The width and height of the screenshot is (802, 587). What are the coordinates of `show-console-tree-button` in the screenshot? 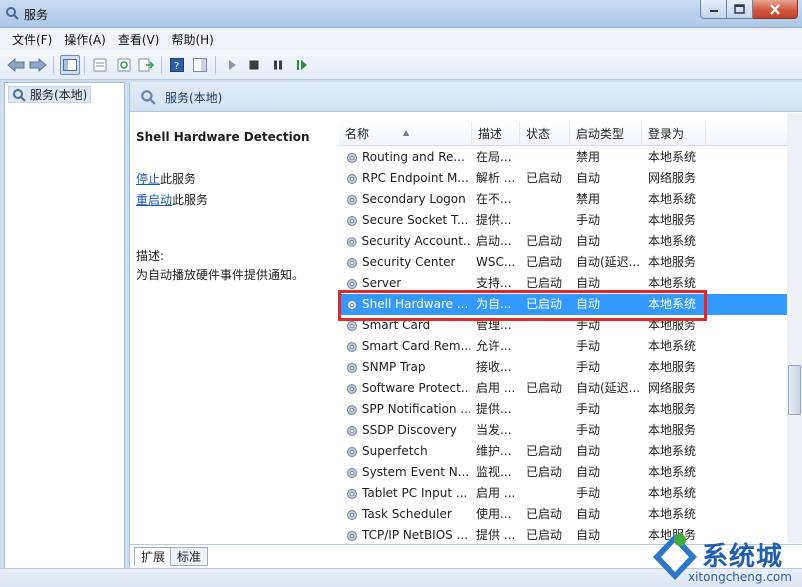 It's located at (70, 65).